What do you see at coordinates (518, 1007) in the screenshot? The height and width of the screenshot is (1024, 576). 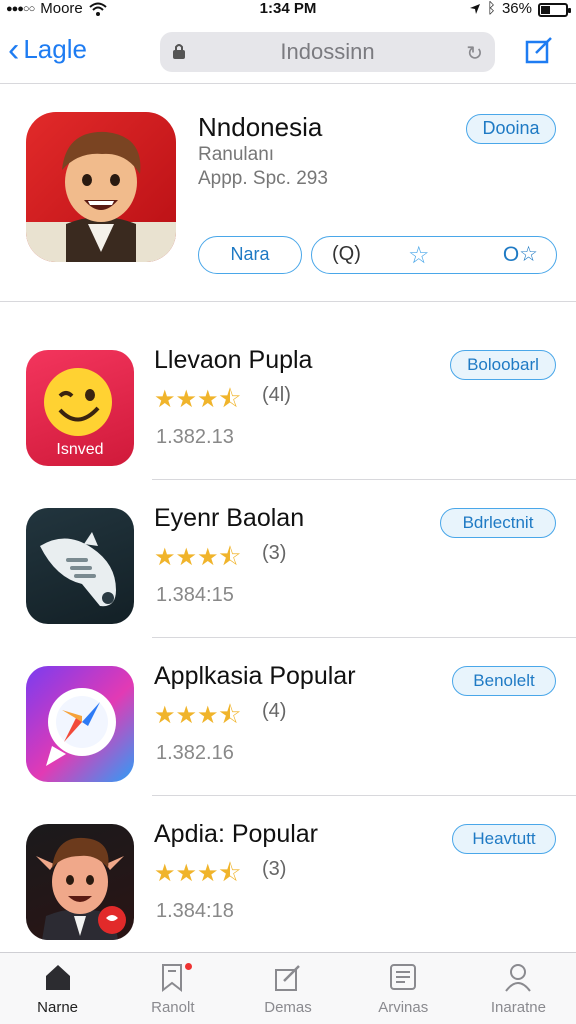 I see `tab-label: Inaratne` at bounding box center [518, 1007].